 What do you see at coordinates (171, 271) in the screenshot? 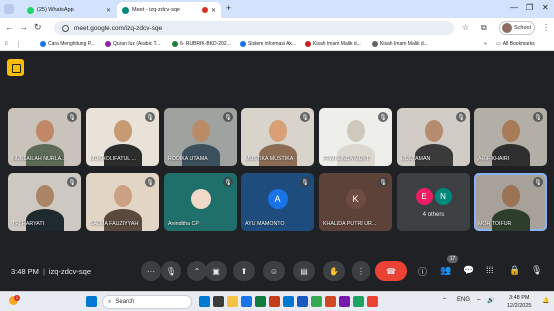
I see `microphone-button: 🎙` at bounding box center [171, 271].